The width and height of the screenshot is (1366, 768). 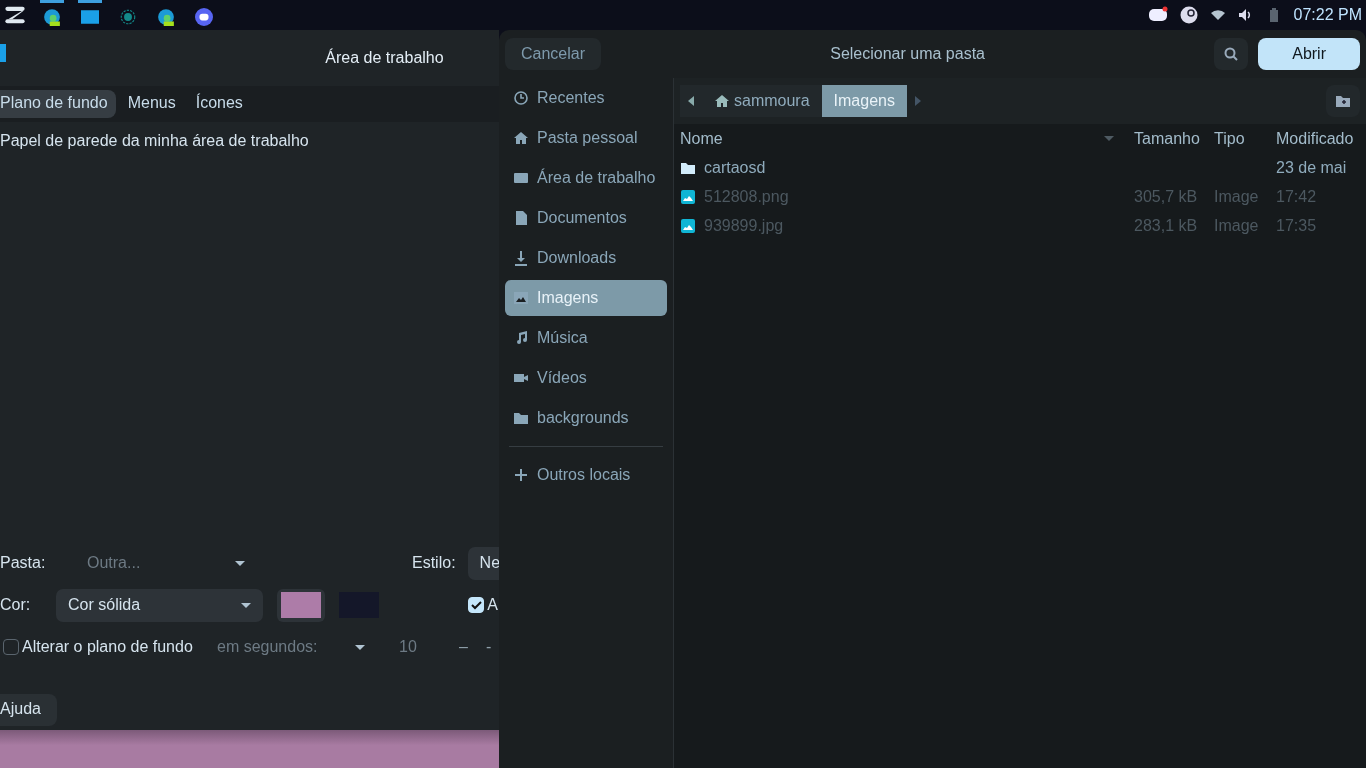 What do you see at coordinates (521, 475) in the screenshot?
I see `plus-icon` at bounding box center [521, 475].